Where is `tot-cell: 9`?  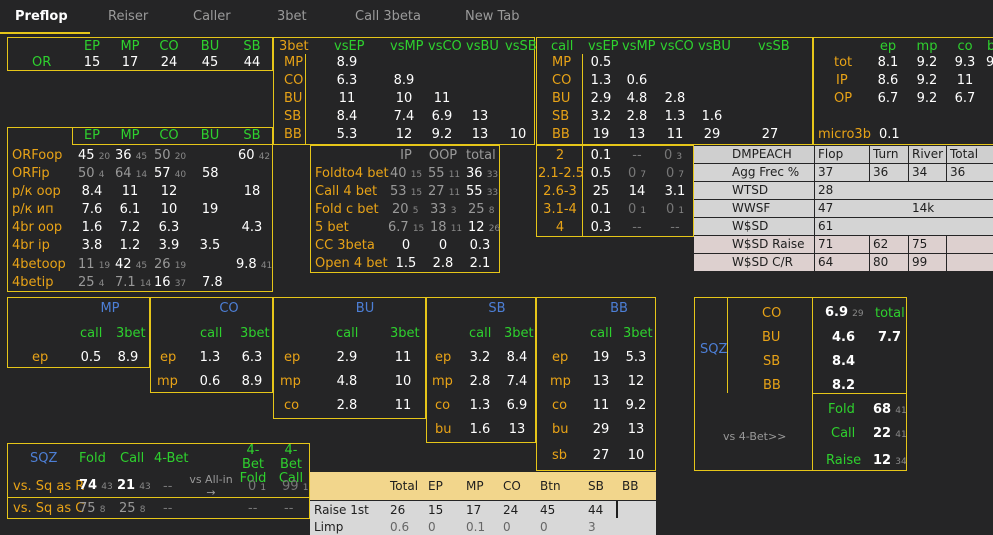 tot-cell: 9 is located at coordinates (989, 62).